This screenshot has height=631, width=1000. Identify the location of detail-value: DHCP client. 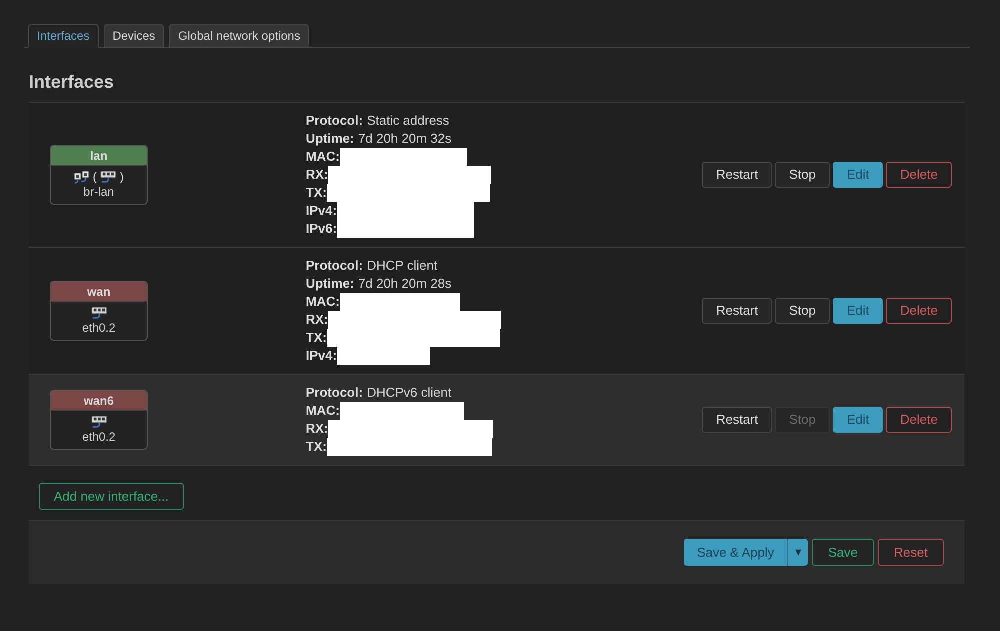
(402, 266).